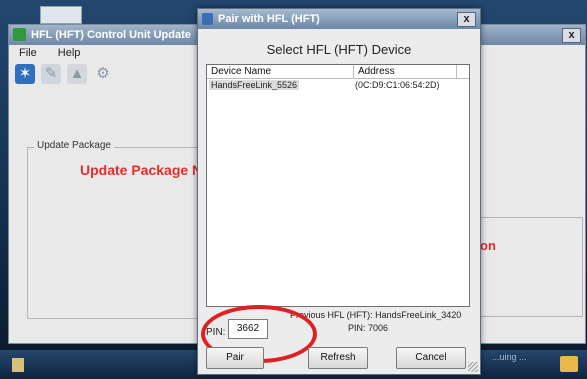  Describe the element at coordinates (376, 315) in the screenshot. I see `previous-device-label: Previous HFL (HFT): HandsFreeLink_3420` at that location.